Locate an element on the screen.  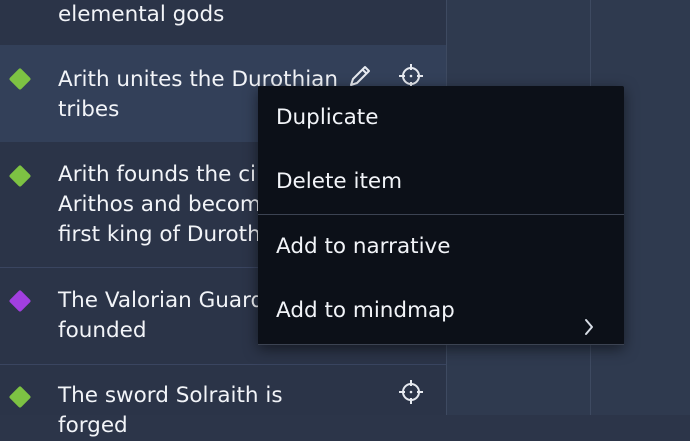
list-item-label: elemental gods is located at coordinates (141, 14).